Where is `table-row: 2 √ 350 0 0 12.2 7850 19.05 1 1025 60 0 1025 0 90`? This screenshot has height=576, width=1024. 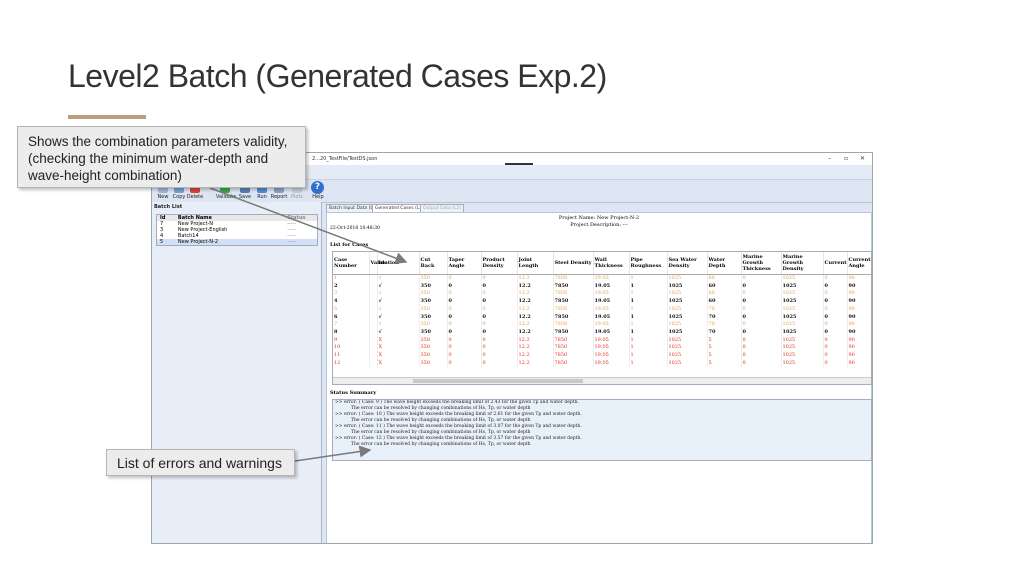
table-row: 2 √ 350 0 0 12.2 7850 19.05 1 1025 60 0 1025 0 90 is located at coordinates (602, 286).